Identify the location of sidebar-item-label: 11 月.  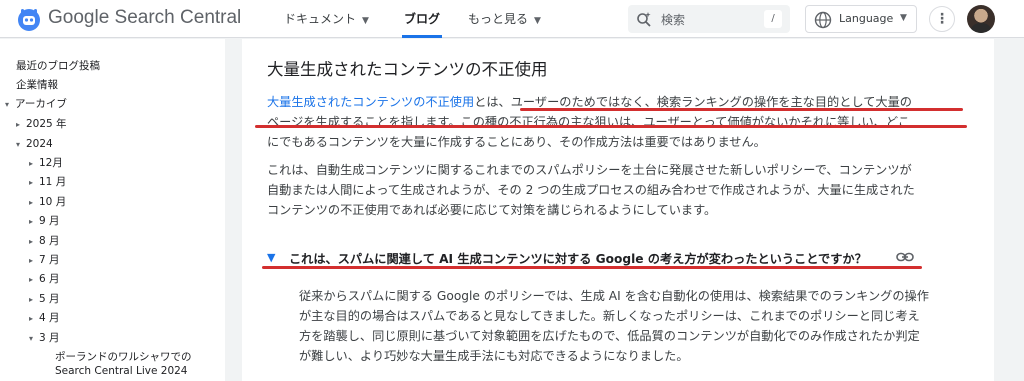
(53, 182).